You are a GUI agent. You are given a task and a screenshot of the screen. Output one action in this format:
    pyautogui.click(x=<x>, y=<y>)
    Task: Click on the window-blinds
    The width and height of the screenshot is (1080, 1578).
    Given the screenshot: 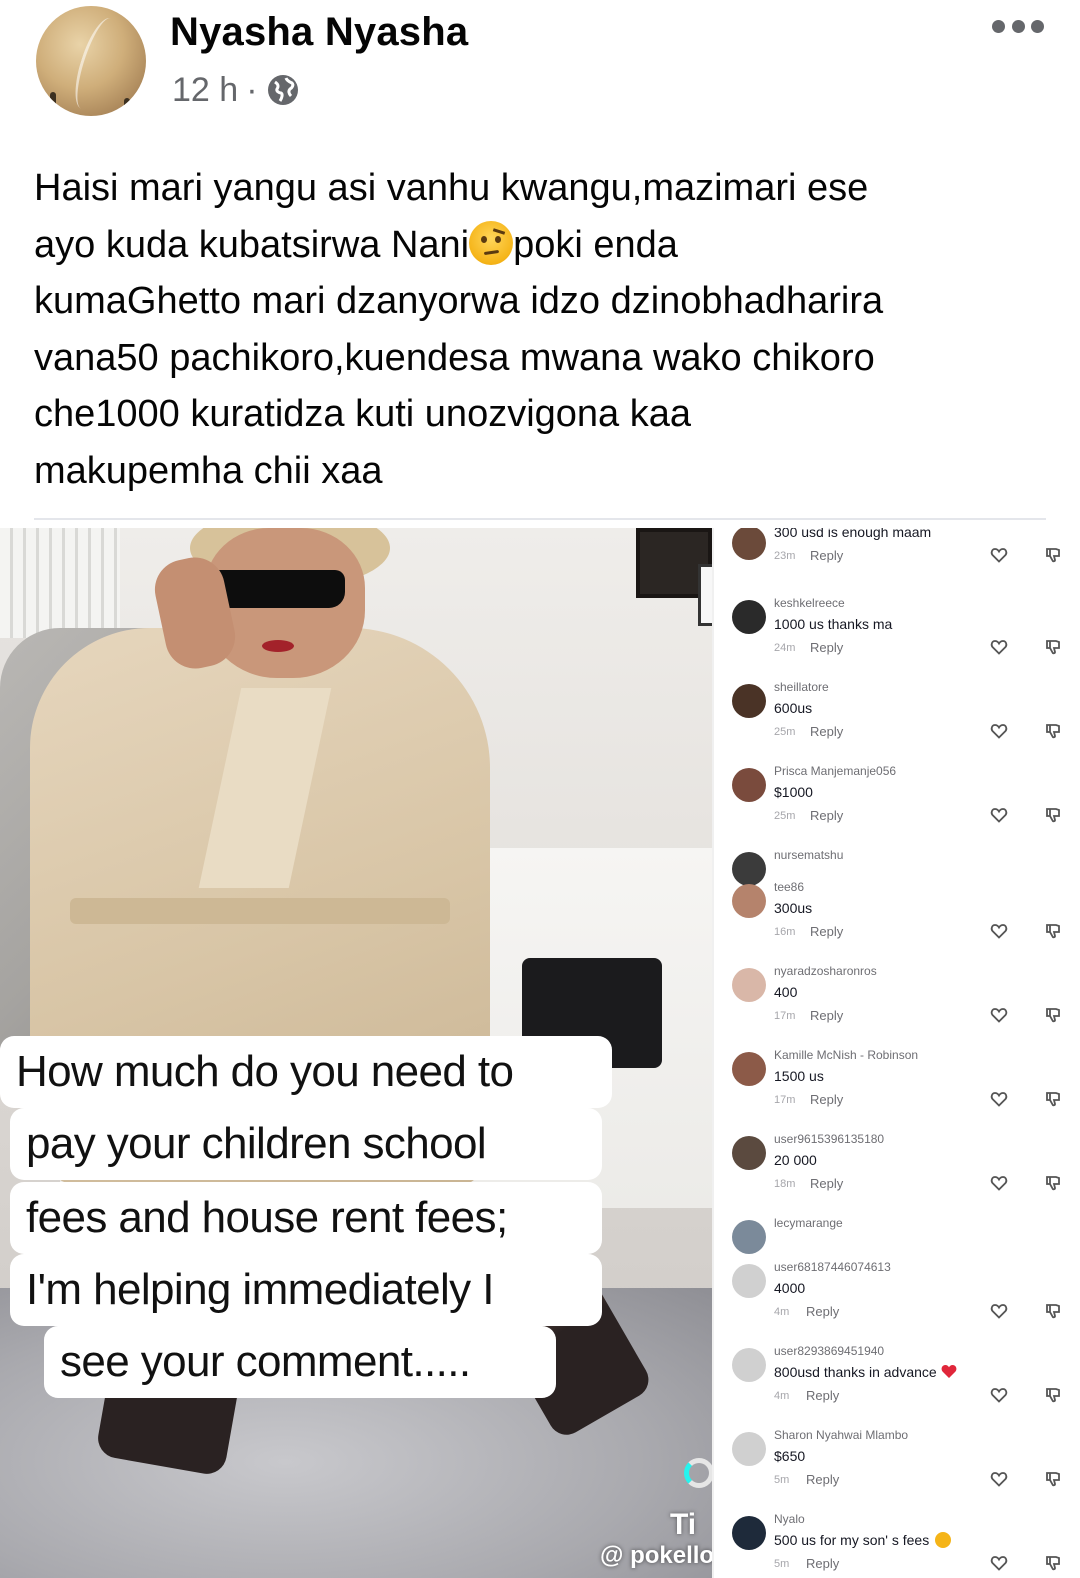 What is the action you would take?
    pyautogui.click(x=60, y=583)
    